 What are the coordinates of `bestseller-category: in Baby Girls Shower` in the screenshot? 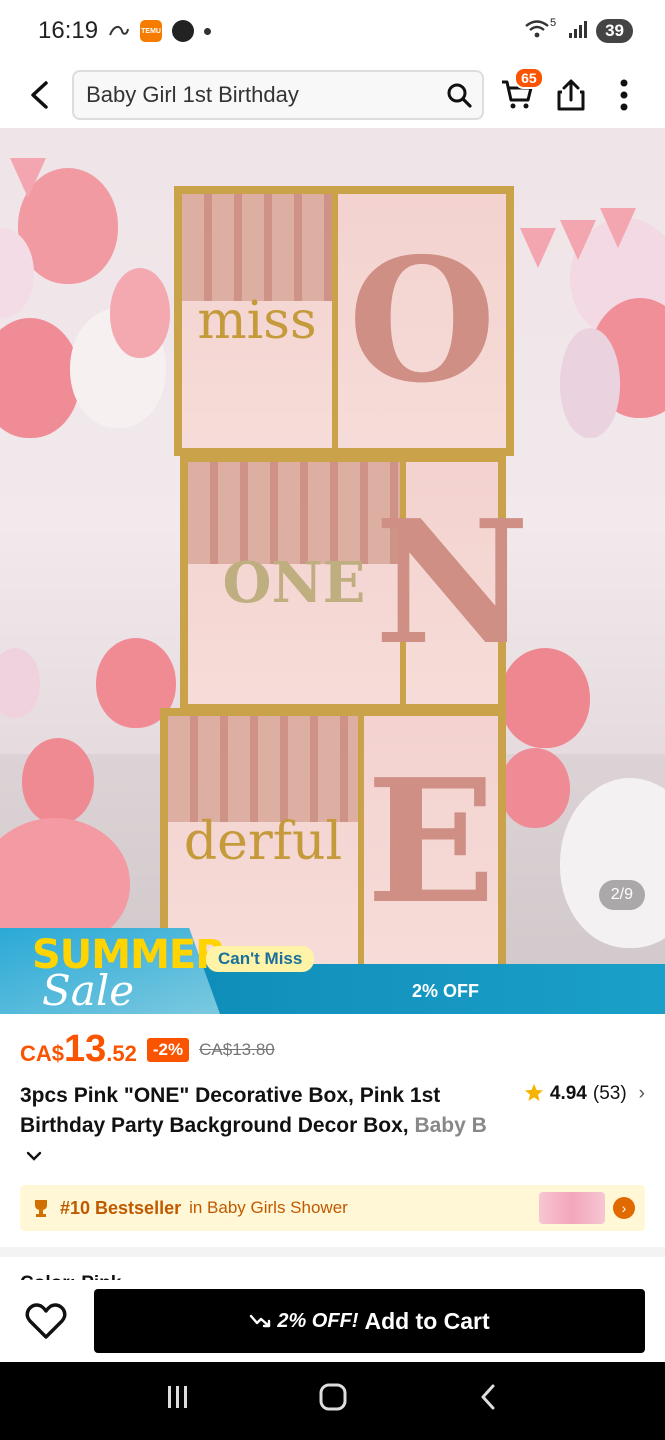 It's located at (268, 1207).